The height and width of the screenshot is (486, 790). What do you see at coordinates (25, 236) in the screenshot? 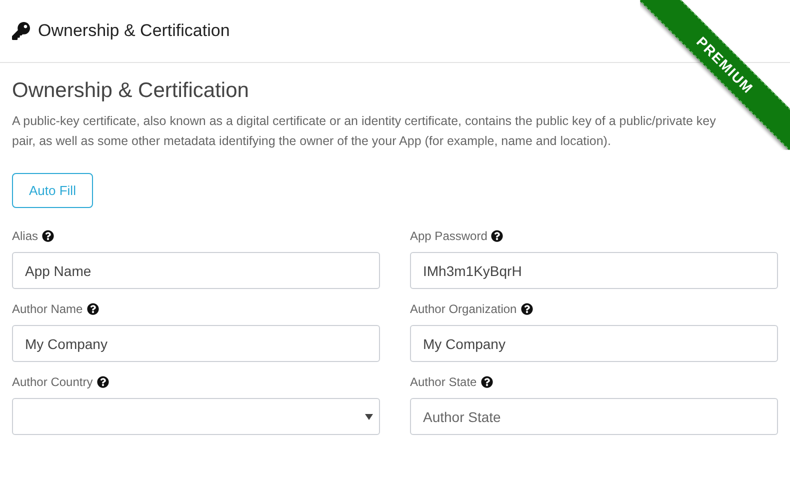
I see `field-label: Alias` at bounding box center [25, 236].